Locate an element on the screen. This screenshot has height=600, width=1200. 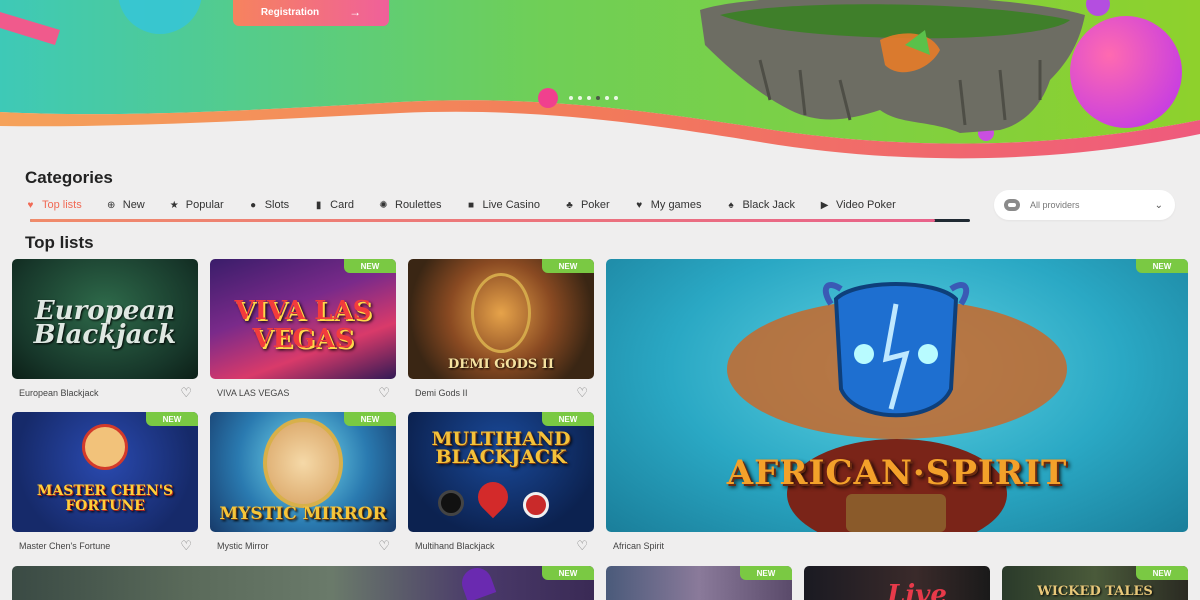
tab-top-lists: ♥ Top lists is located at coordinates (53, 205).